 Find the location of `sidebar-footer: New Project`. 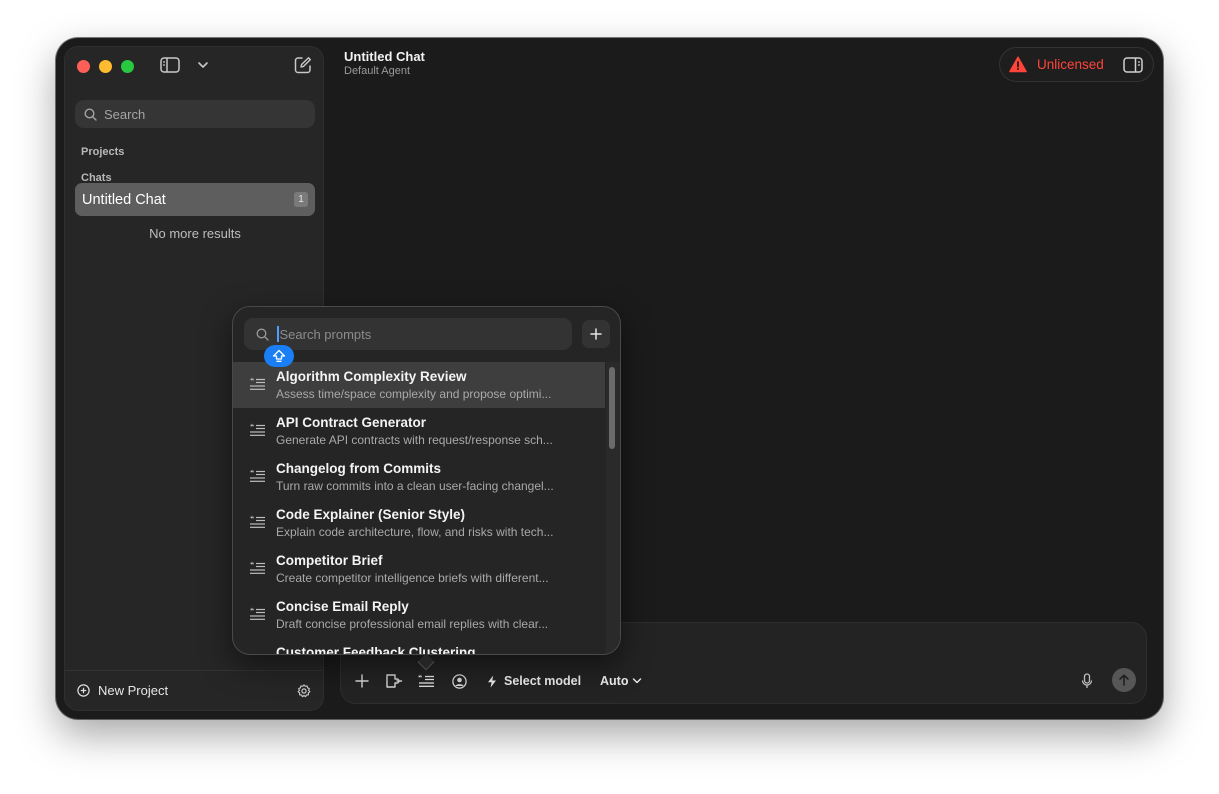

sidebar-footer: New Project is located at coordinates (194, 690).